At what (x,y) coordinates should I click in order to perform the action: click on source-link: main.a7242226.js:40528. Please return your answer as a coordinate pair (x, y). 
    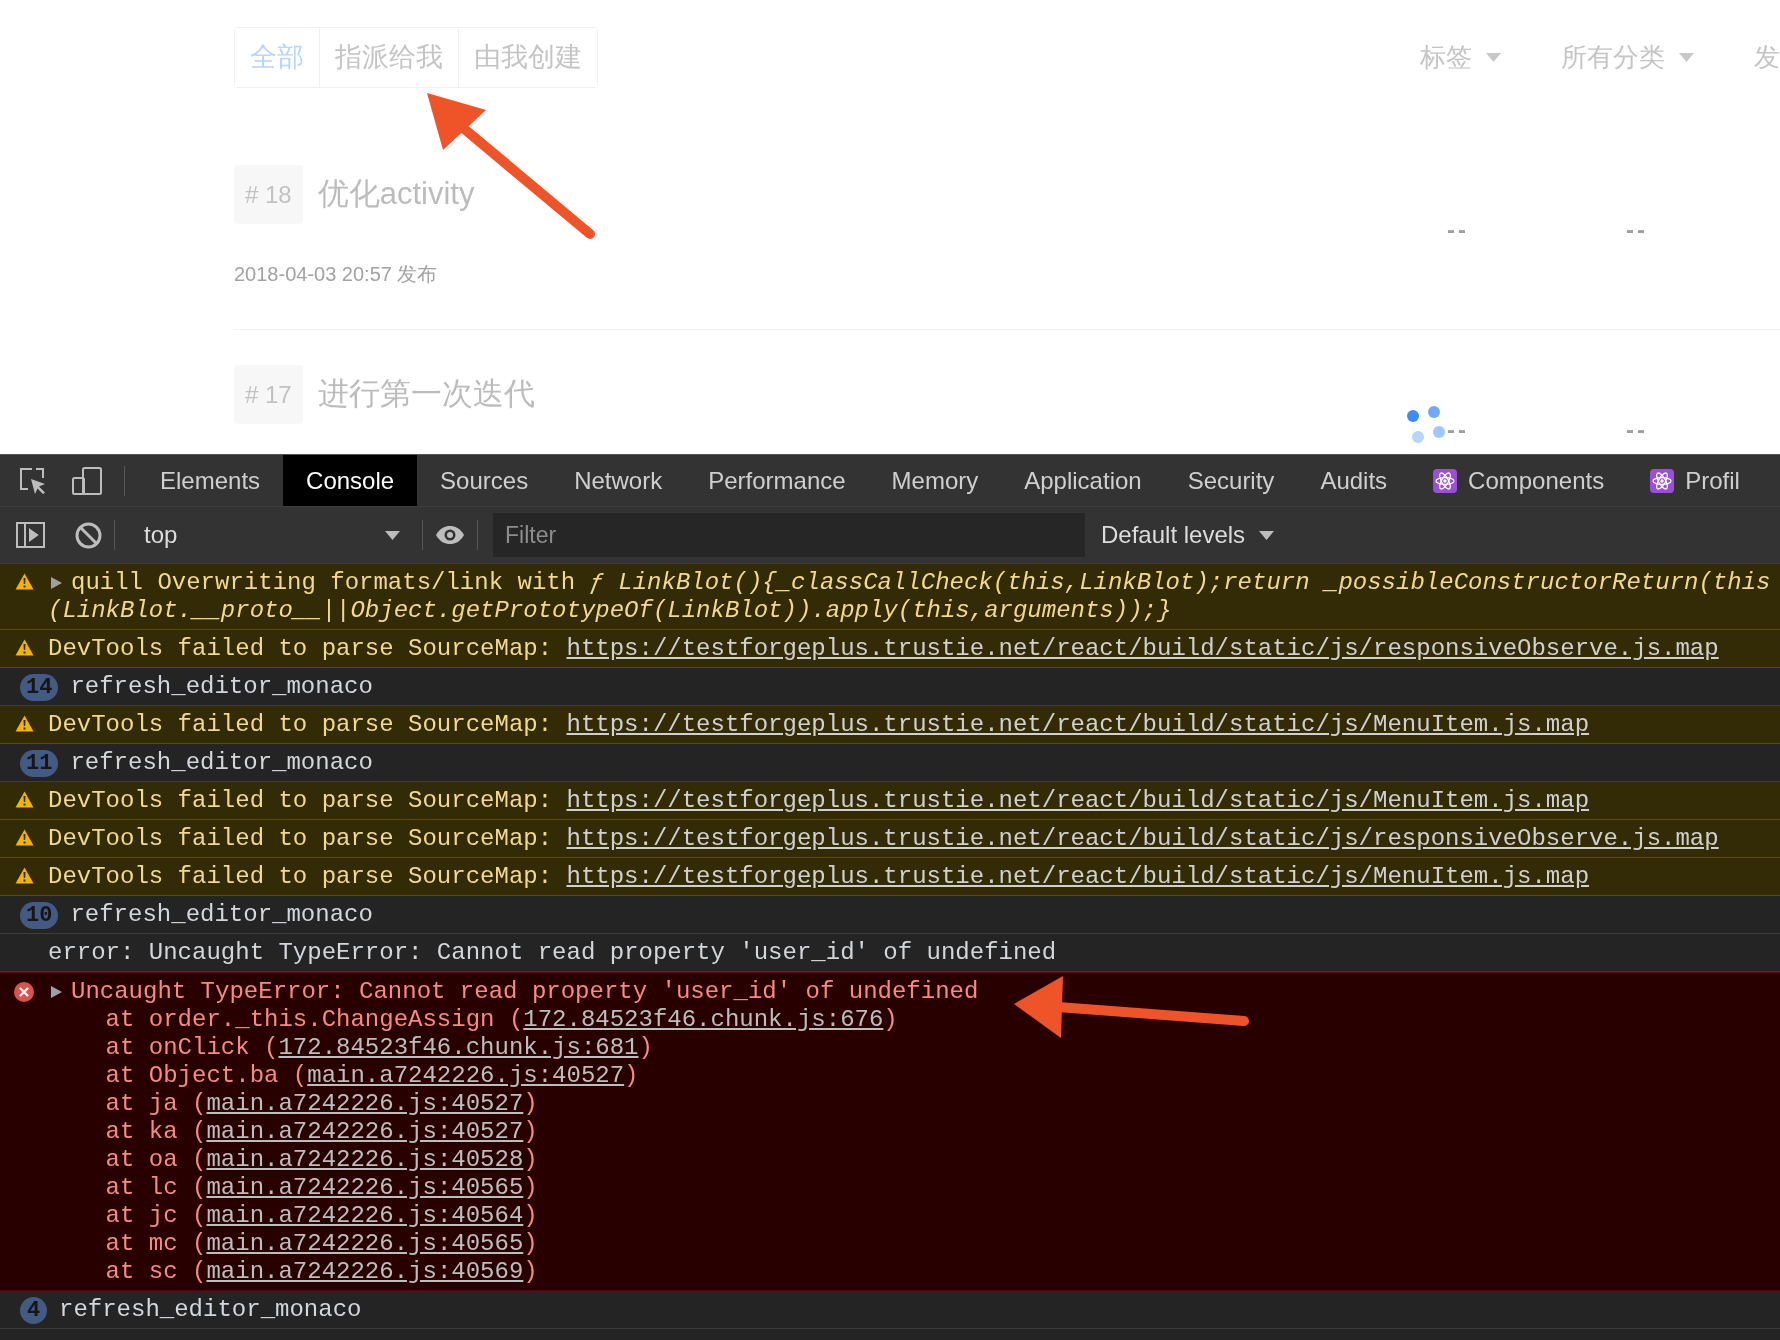
    Looking at the image, I should click on (365, 1159).